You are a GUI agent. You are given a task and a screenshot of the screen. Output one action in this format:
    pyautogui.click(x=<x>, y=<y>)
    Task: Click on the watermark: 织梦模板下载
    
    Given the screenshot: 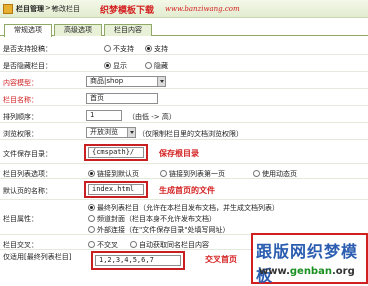 What is the action you would take?
    pyautogui.click(x=127, y=11)
    